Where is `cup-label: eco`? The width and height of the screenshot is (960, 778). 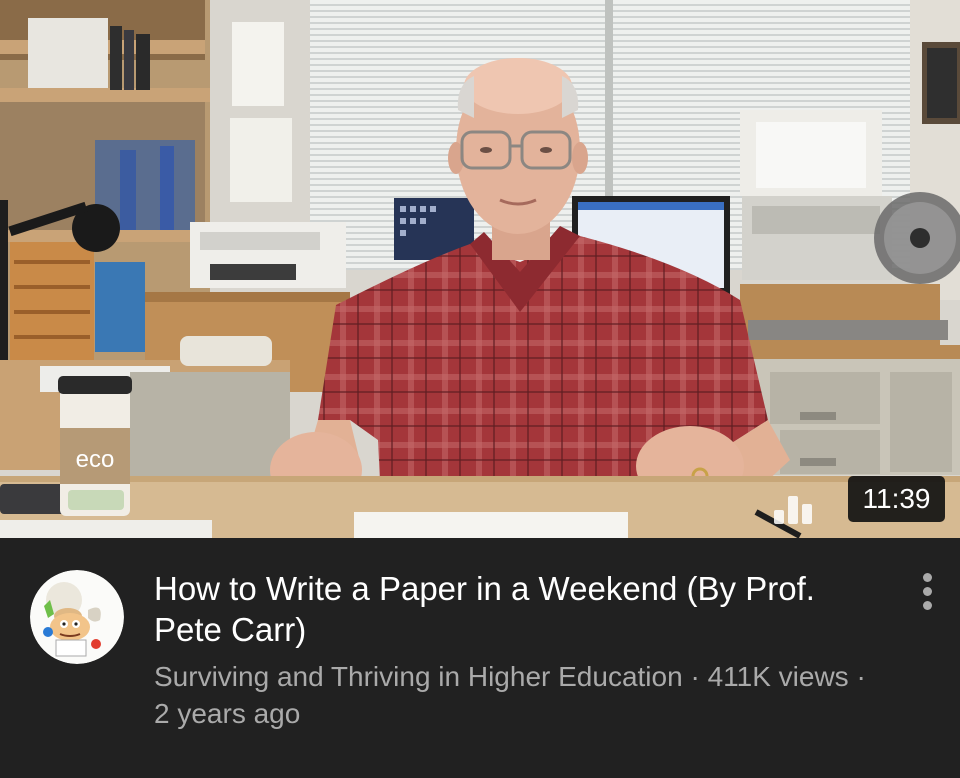
cup-label: eco is located at coordinates (95, 459).